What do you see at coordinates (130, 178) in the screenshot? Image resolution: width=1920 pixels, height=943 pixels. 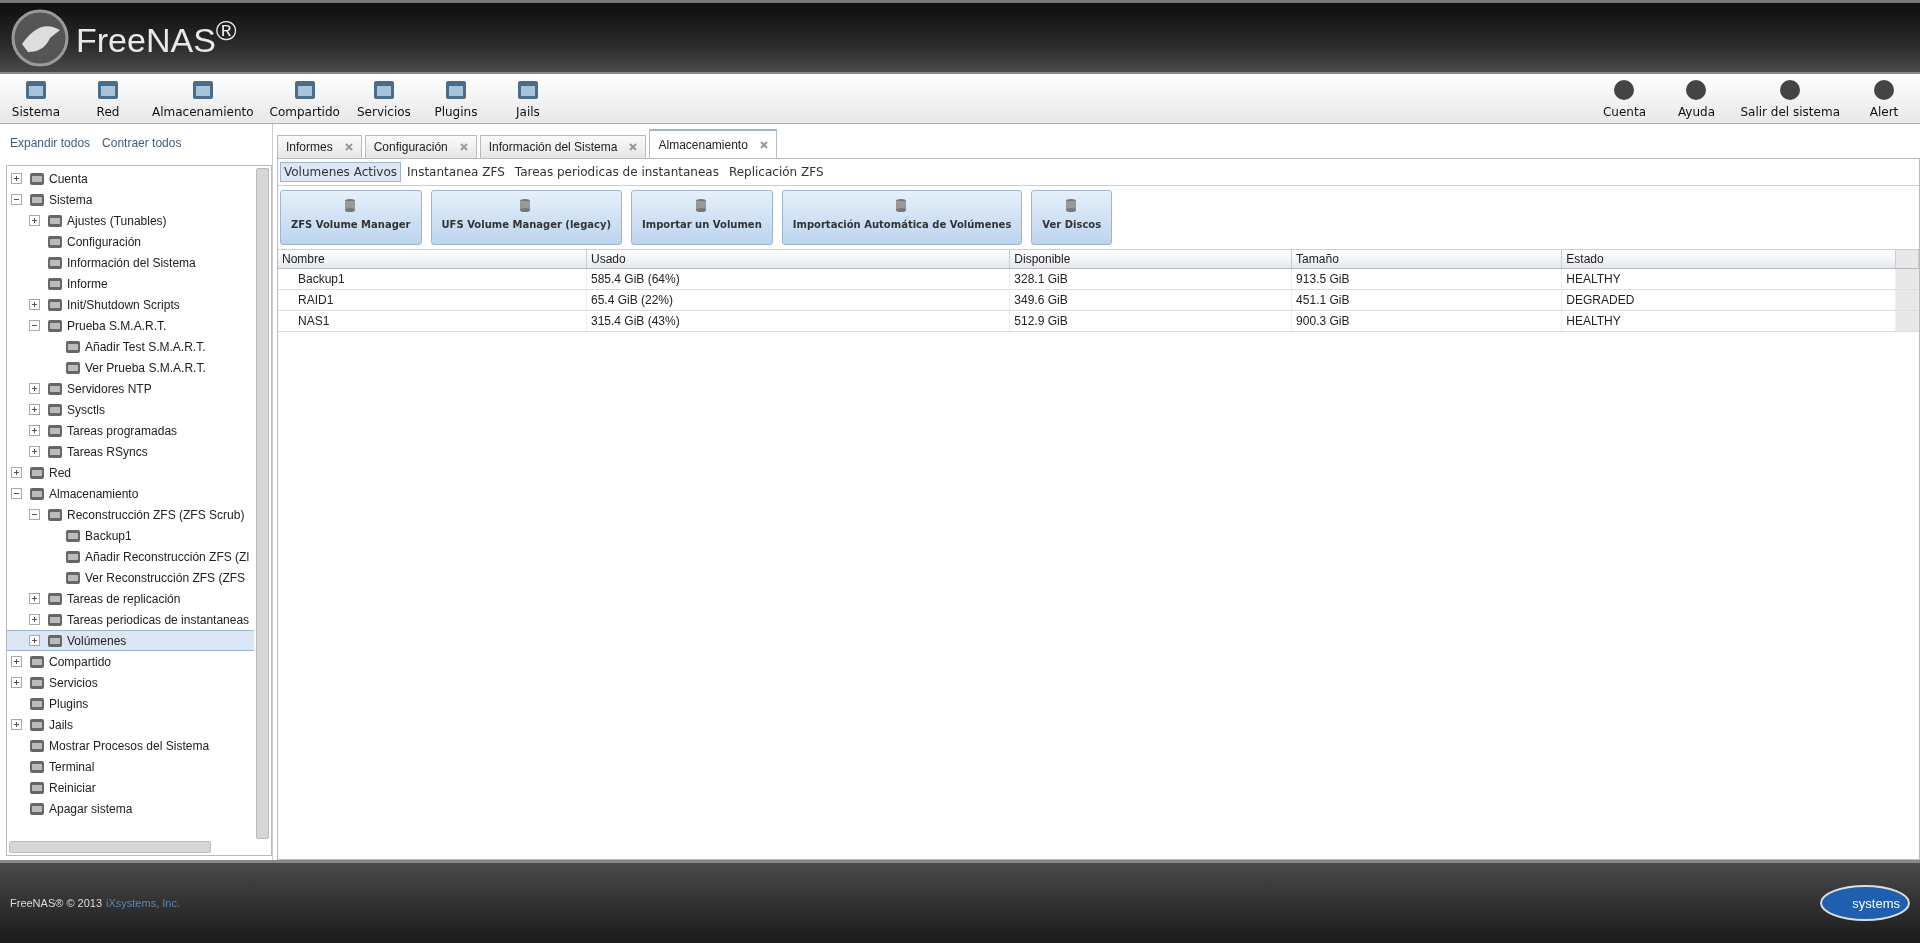 I see `tree-item: Cuenta` at bounding box center [130, 178].